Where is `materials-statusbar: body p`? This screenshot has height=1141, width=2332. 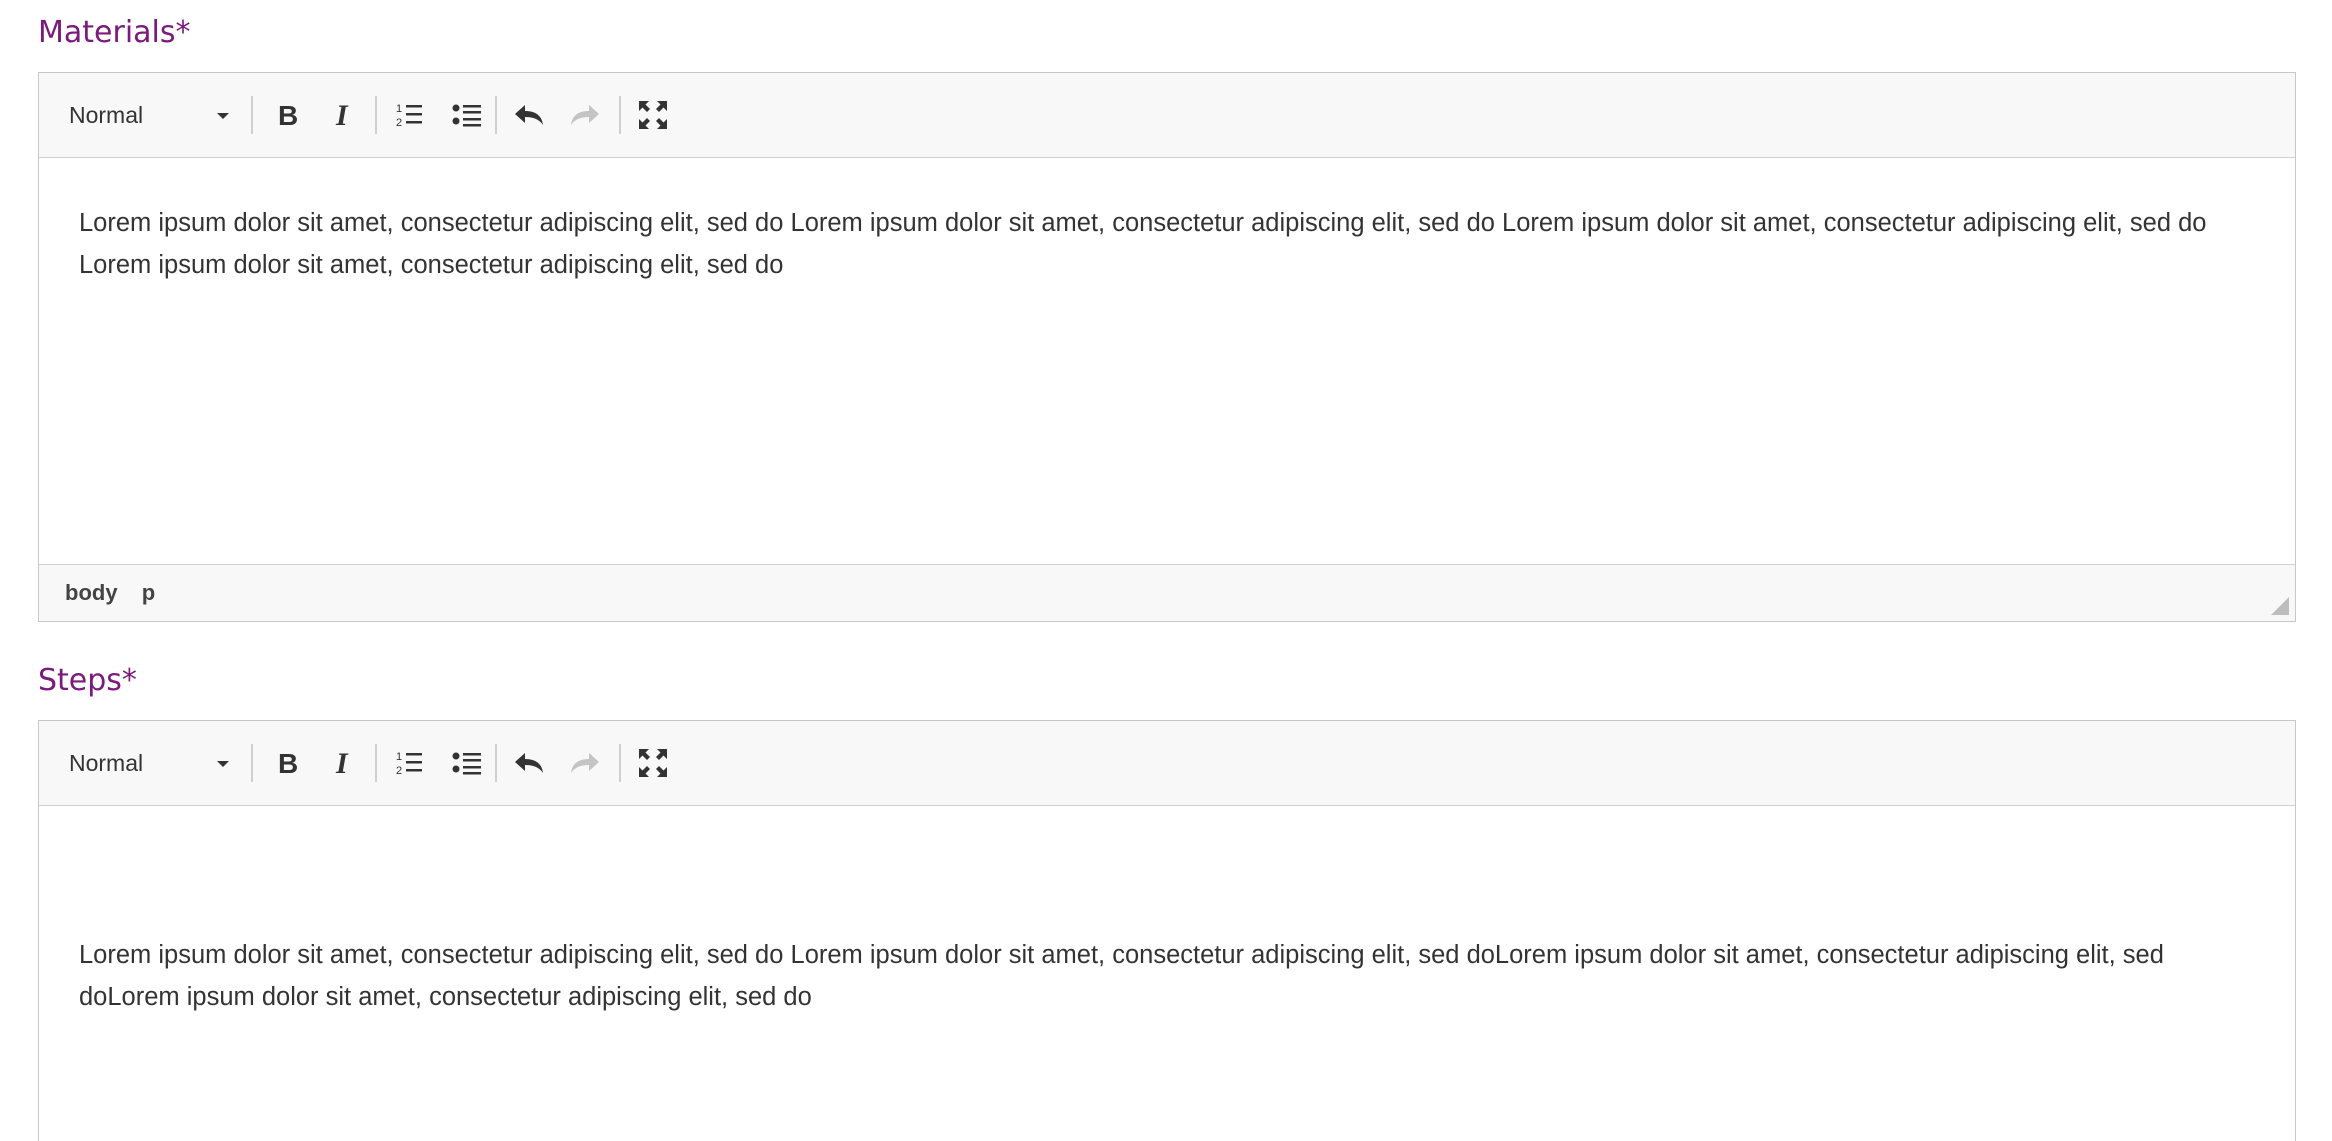 materials-statusbar: body p is located at coordinates (1167, 592).